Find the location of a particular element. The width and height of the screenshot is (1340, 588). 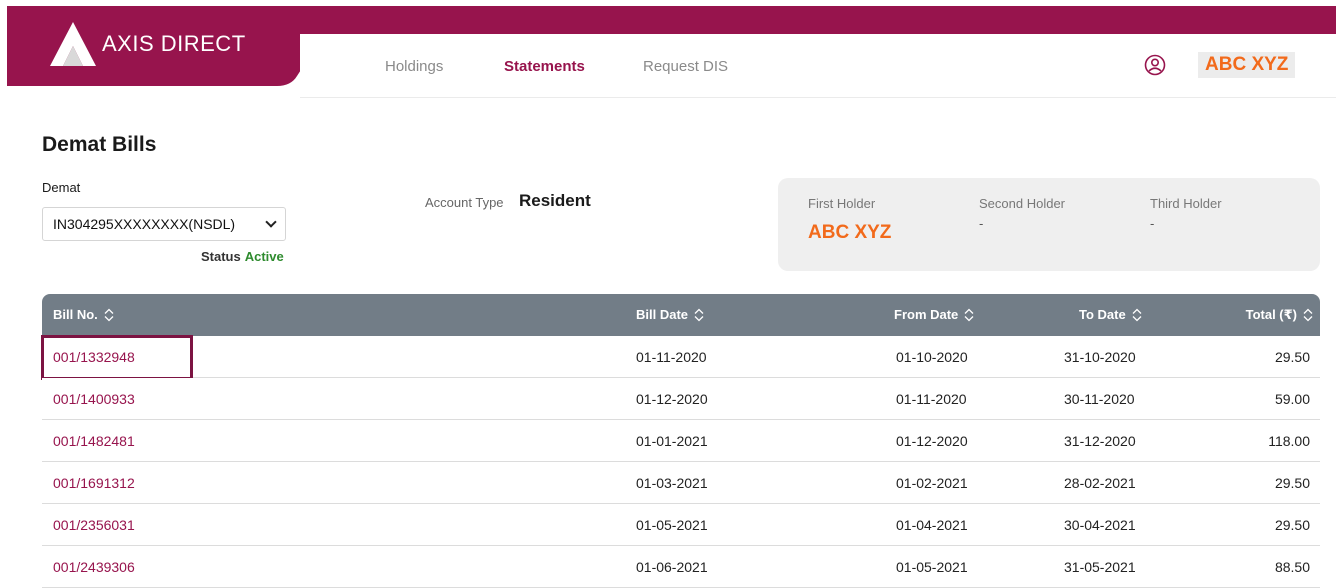

demat-select: IN304295XXXXXXXX(NSDL) is located at coordinates (164, 224).